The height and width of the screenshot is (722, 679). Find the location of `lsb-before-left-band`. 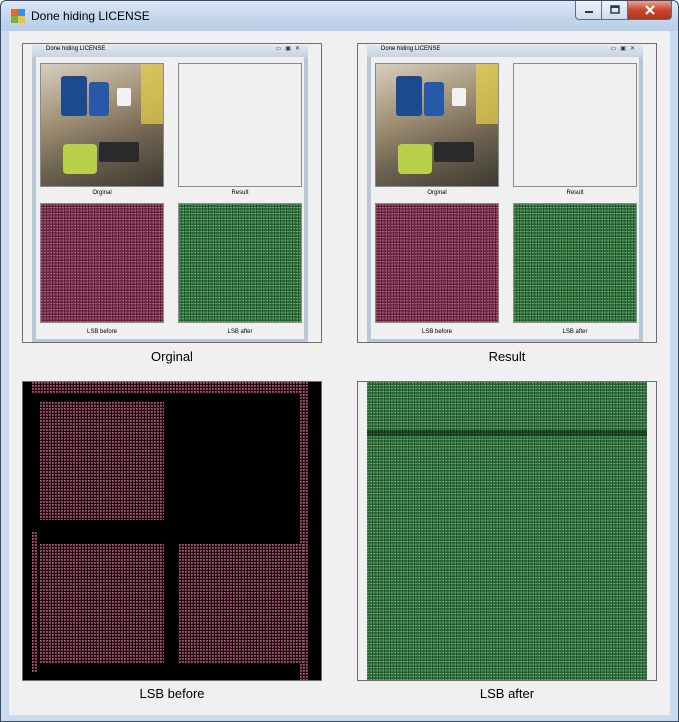

lsb-before-left-band is located at coordinates (35, 602).